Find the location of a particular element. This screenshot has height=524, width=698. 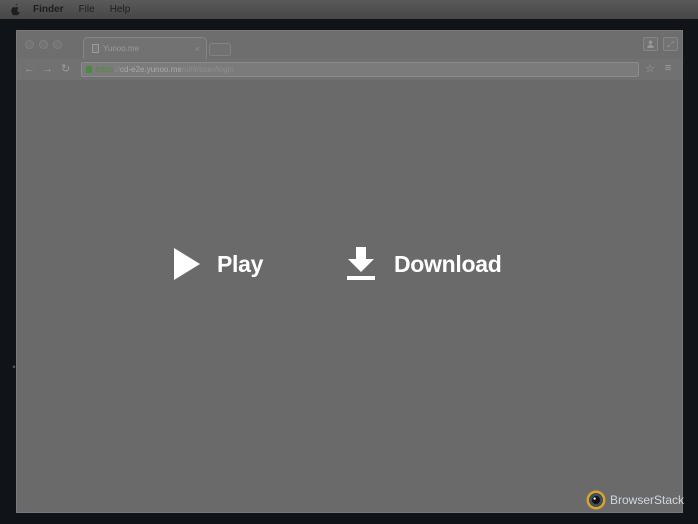

apple-icon is located at coordinates (16, 9).